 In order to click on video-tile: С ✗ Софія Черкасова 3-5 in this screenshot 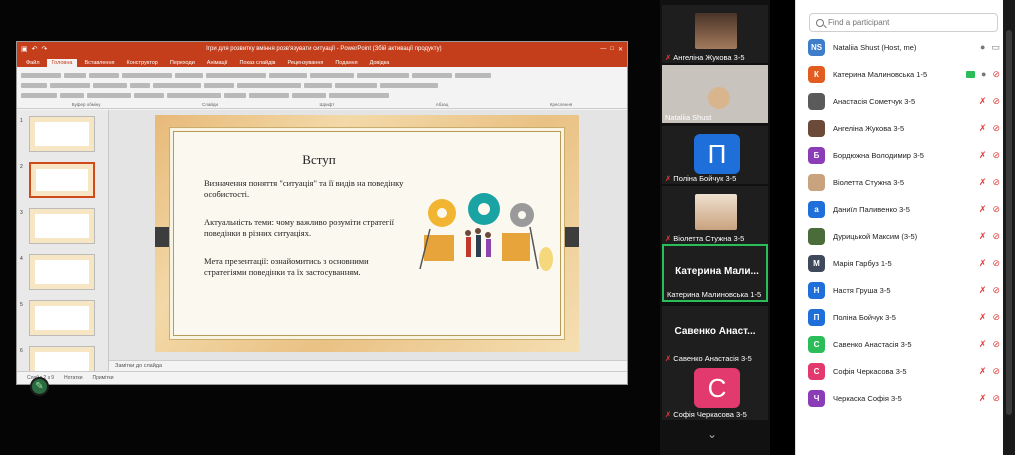, I will do `click(715, 391)`.